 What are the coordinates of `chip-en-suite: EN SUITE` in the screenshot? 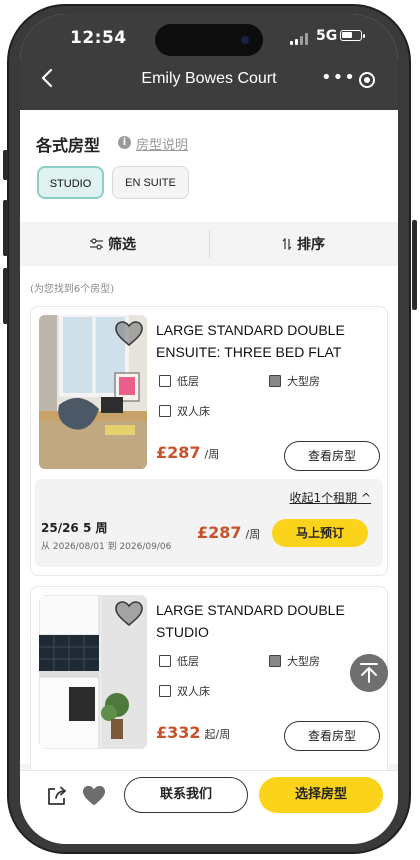 It's located at (150, 182).